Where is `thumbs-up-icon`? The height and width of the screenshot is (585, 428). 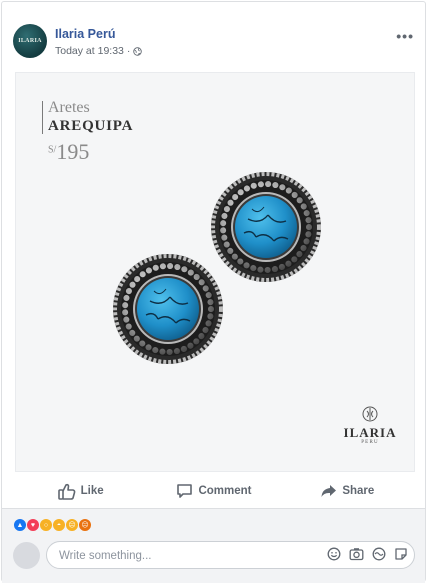 thumbs-up-icon is located at coordinates (66, 491).